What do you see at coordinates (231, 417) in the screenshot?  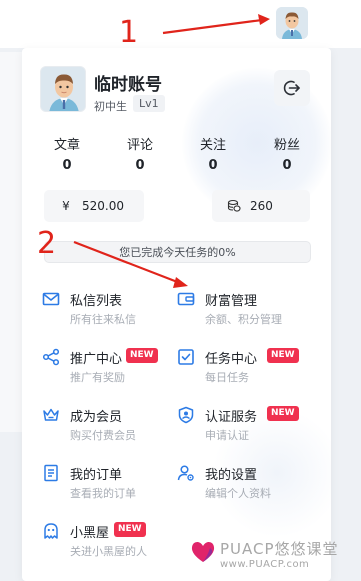 I see `menu-item-title: 认证服务` at bounding box center [231, 417].